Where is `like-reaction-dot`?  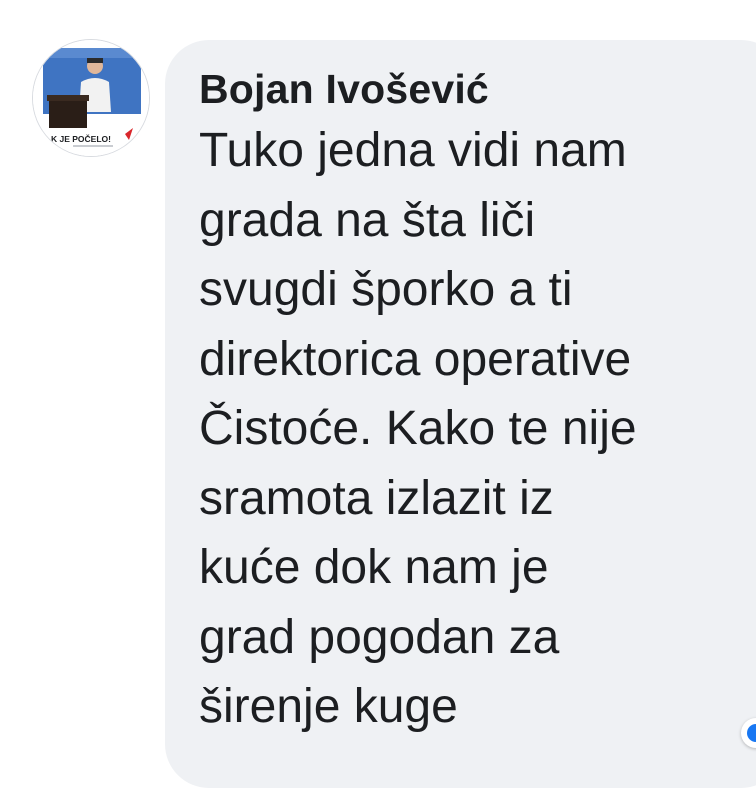
like-reaction-dot is located at coordinates (751, 733).